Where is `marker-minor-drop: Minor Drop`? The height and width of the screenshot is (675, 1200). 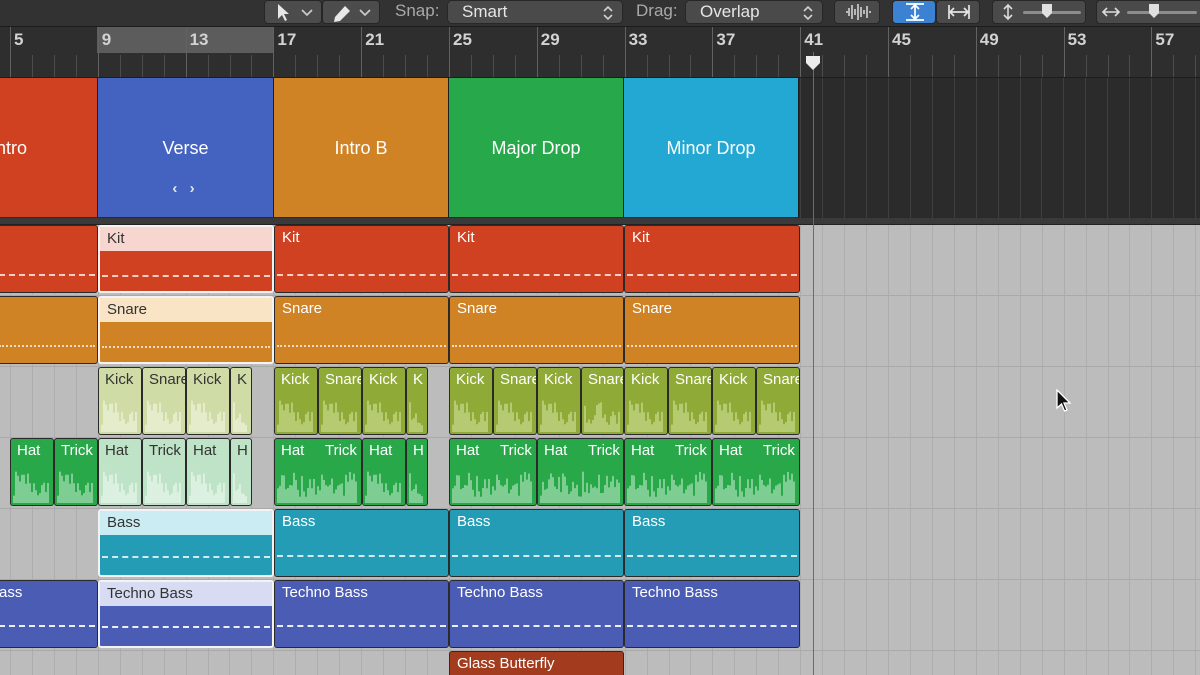 marker-minor-drop: Minor Drop is located at coordinates (711, 147).